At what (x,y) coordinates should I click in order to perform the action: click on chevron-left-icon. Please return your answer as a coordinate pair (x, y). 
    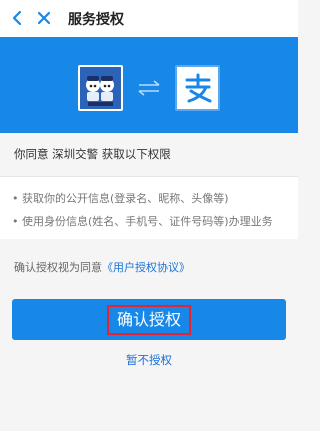
    Looking at the image, I should click on (17, 18).